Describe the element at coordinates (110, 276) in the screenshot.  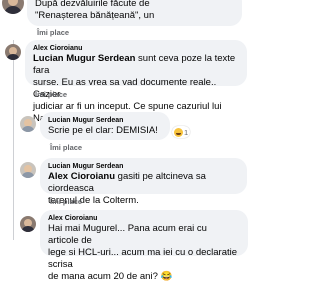
I see `comment-text: de mana acum 20 de ani? 😂` at that location.